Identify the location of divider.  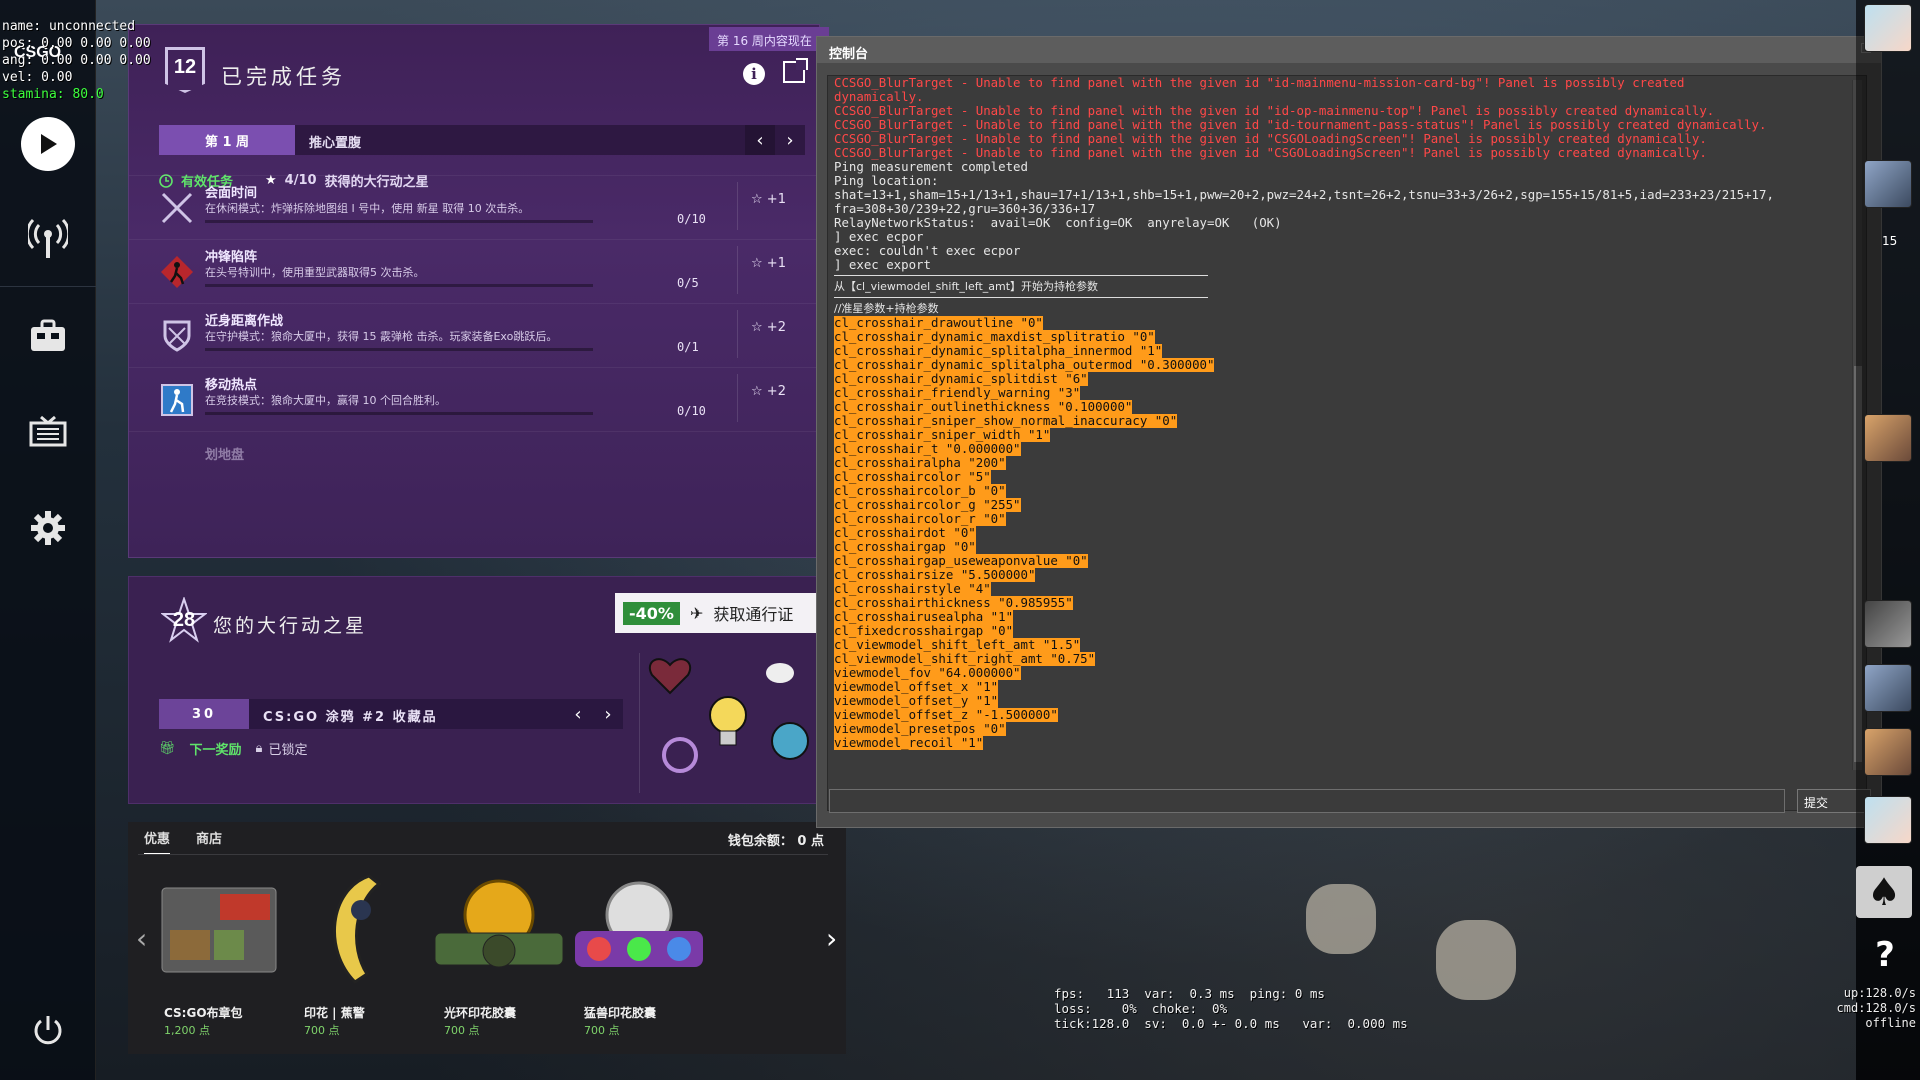
(737, 398).